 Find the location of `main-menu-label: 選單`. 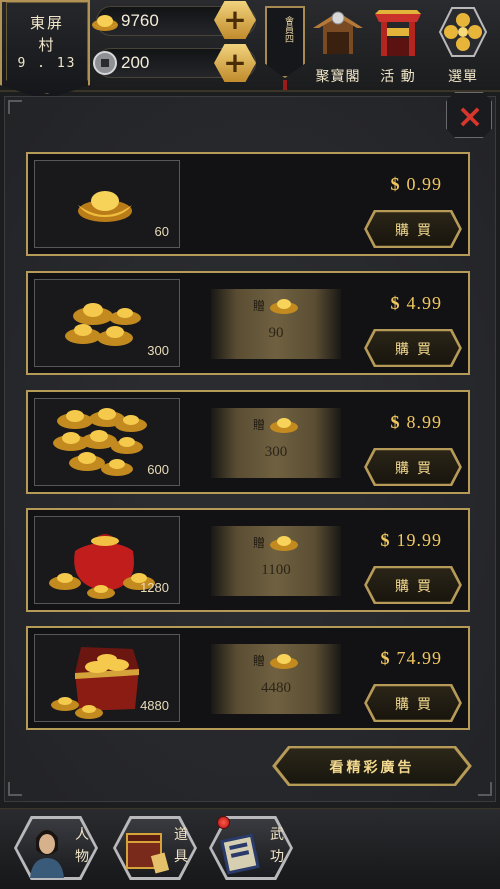

main-menu-label: 選單 is located at coordinates (463, 77).